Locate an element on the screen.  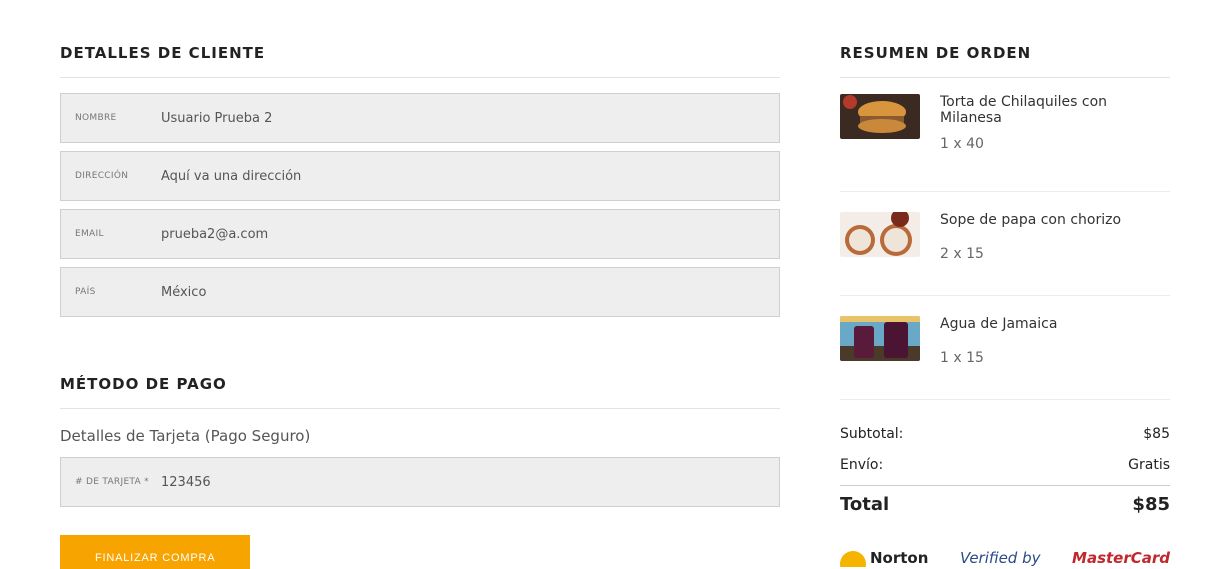
payment-method-title: MÉTODO DE PAGO is located at coordinates (420, 369).